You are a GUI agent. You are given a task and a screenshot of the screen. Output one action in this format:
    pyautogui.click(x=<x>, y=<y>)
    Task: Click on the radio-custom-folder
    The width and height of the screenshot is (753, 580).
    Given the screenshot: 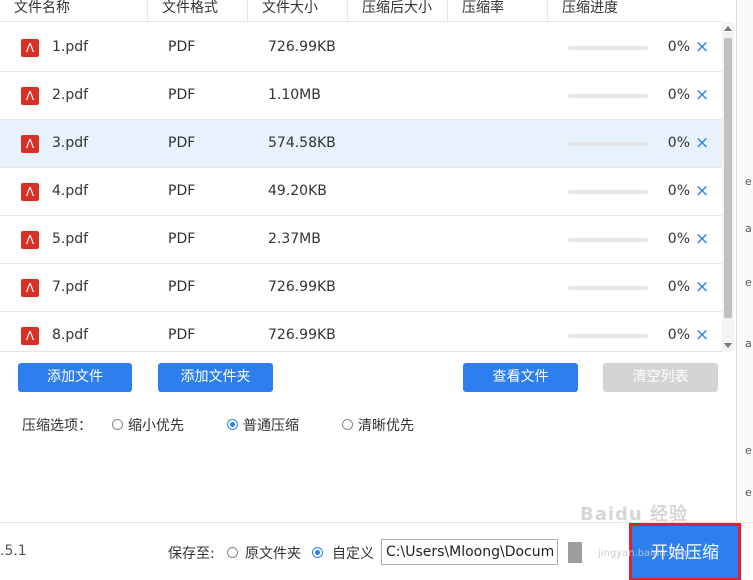 What is the action you would take?
    pyautogui.click(x=317, y=552)
    